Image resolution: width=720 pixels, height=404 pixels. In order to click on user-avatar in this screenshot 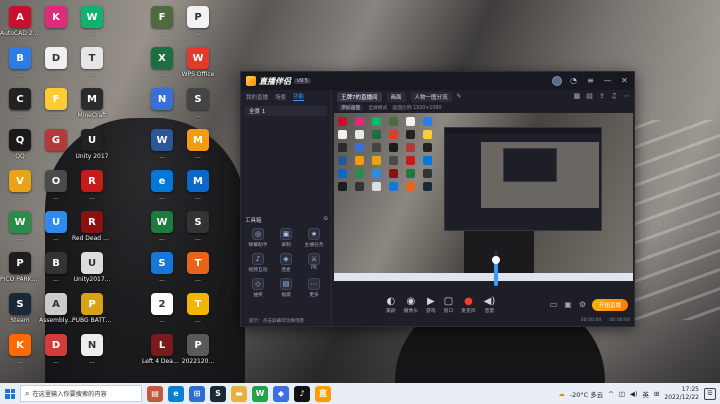, I will do `click(557, 80)`.